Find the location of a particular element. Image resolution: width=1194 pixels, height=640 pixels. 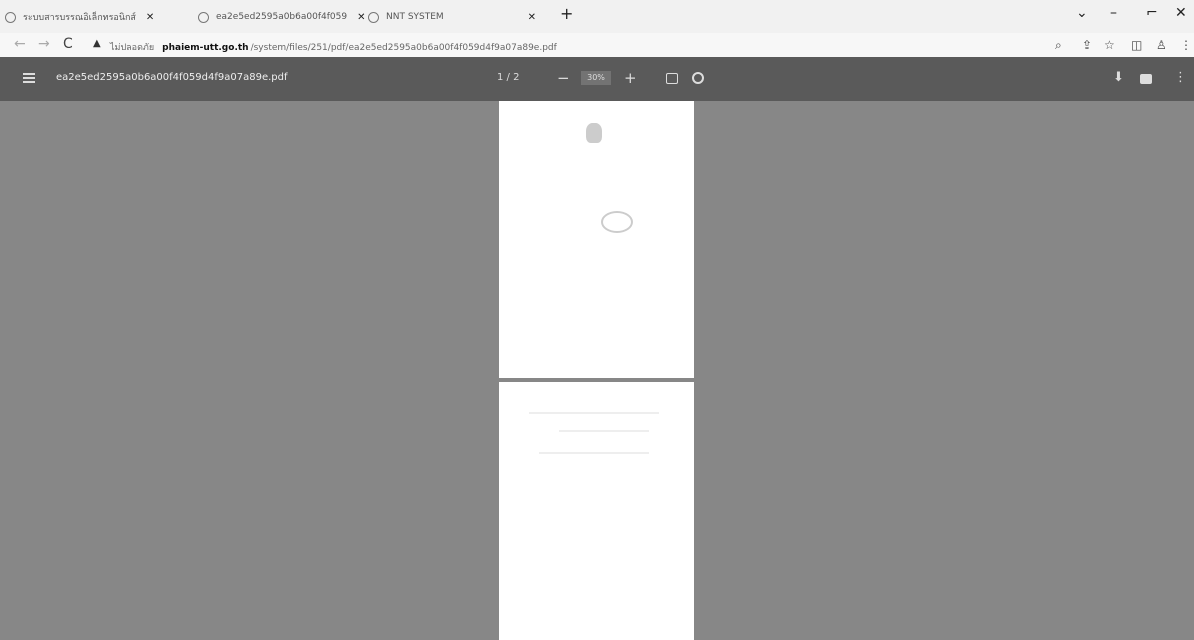

tab-title: ระบบสารบรรณอิเล็กทรอนิกส์ is located at coordinates (79, 18).